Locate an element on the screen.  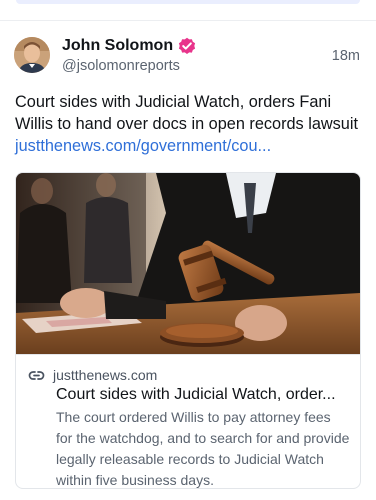
author-name: John Solomon is located at coordinates (117, 46).